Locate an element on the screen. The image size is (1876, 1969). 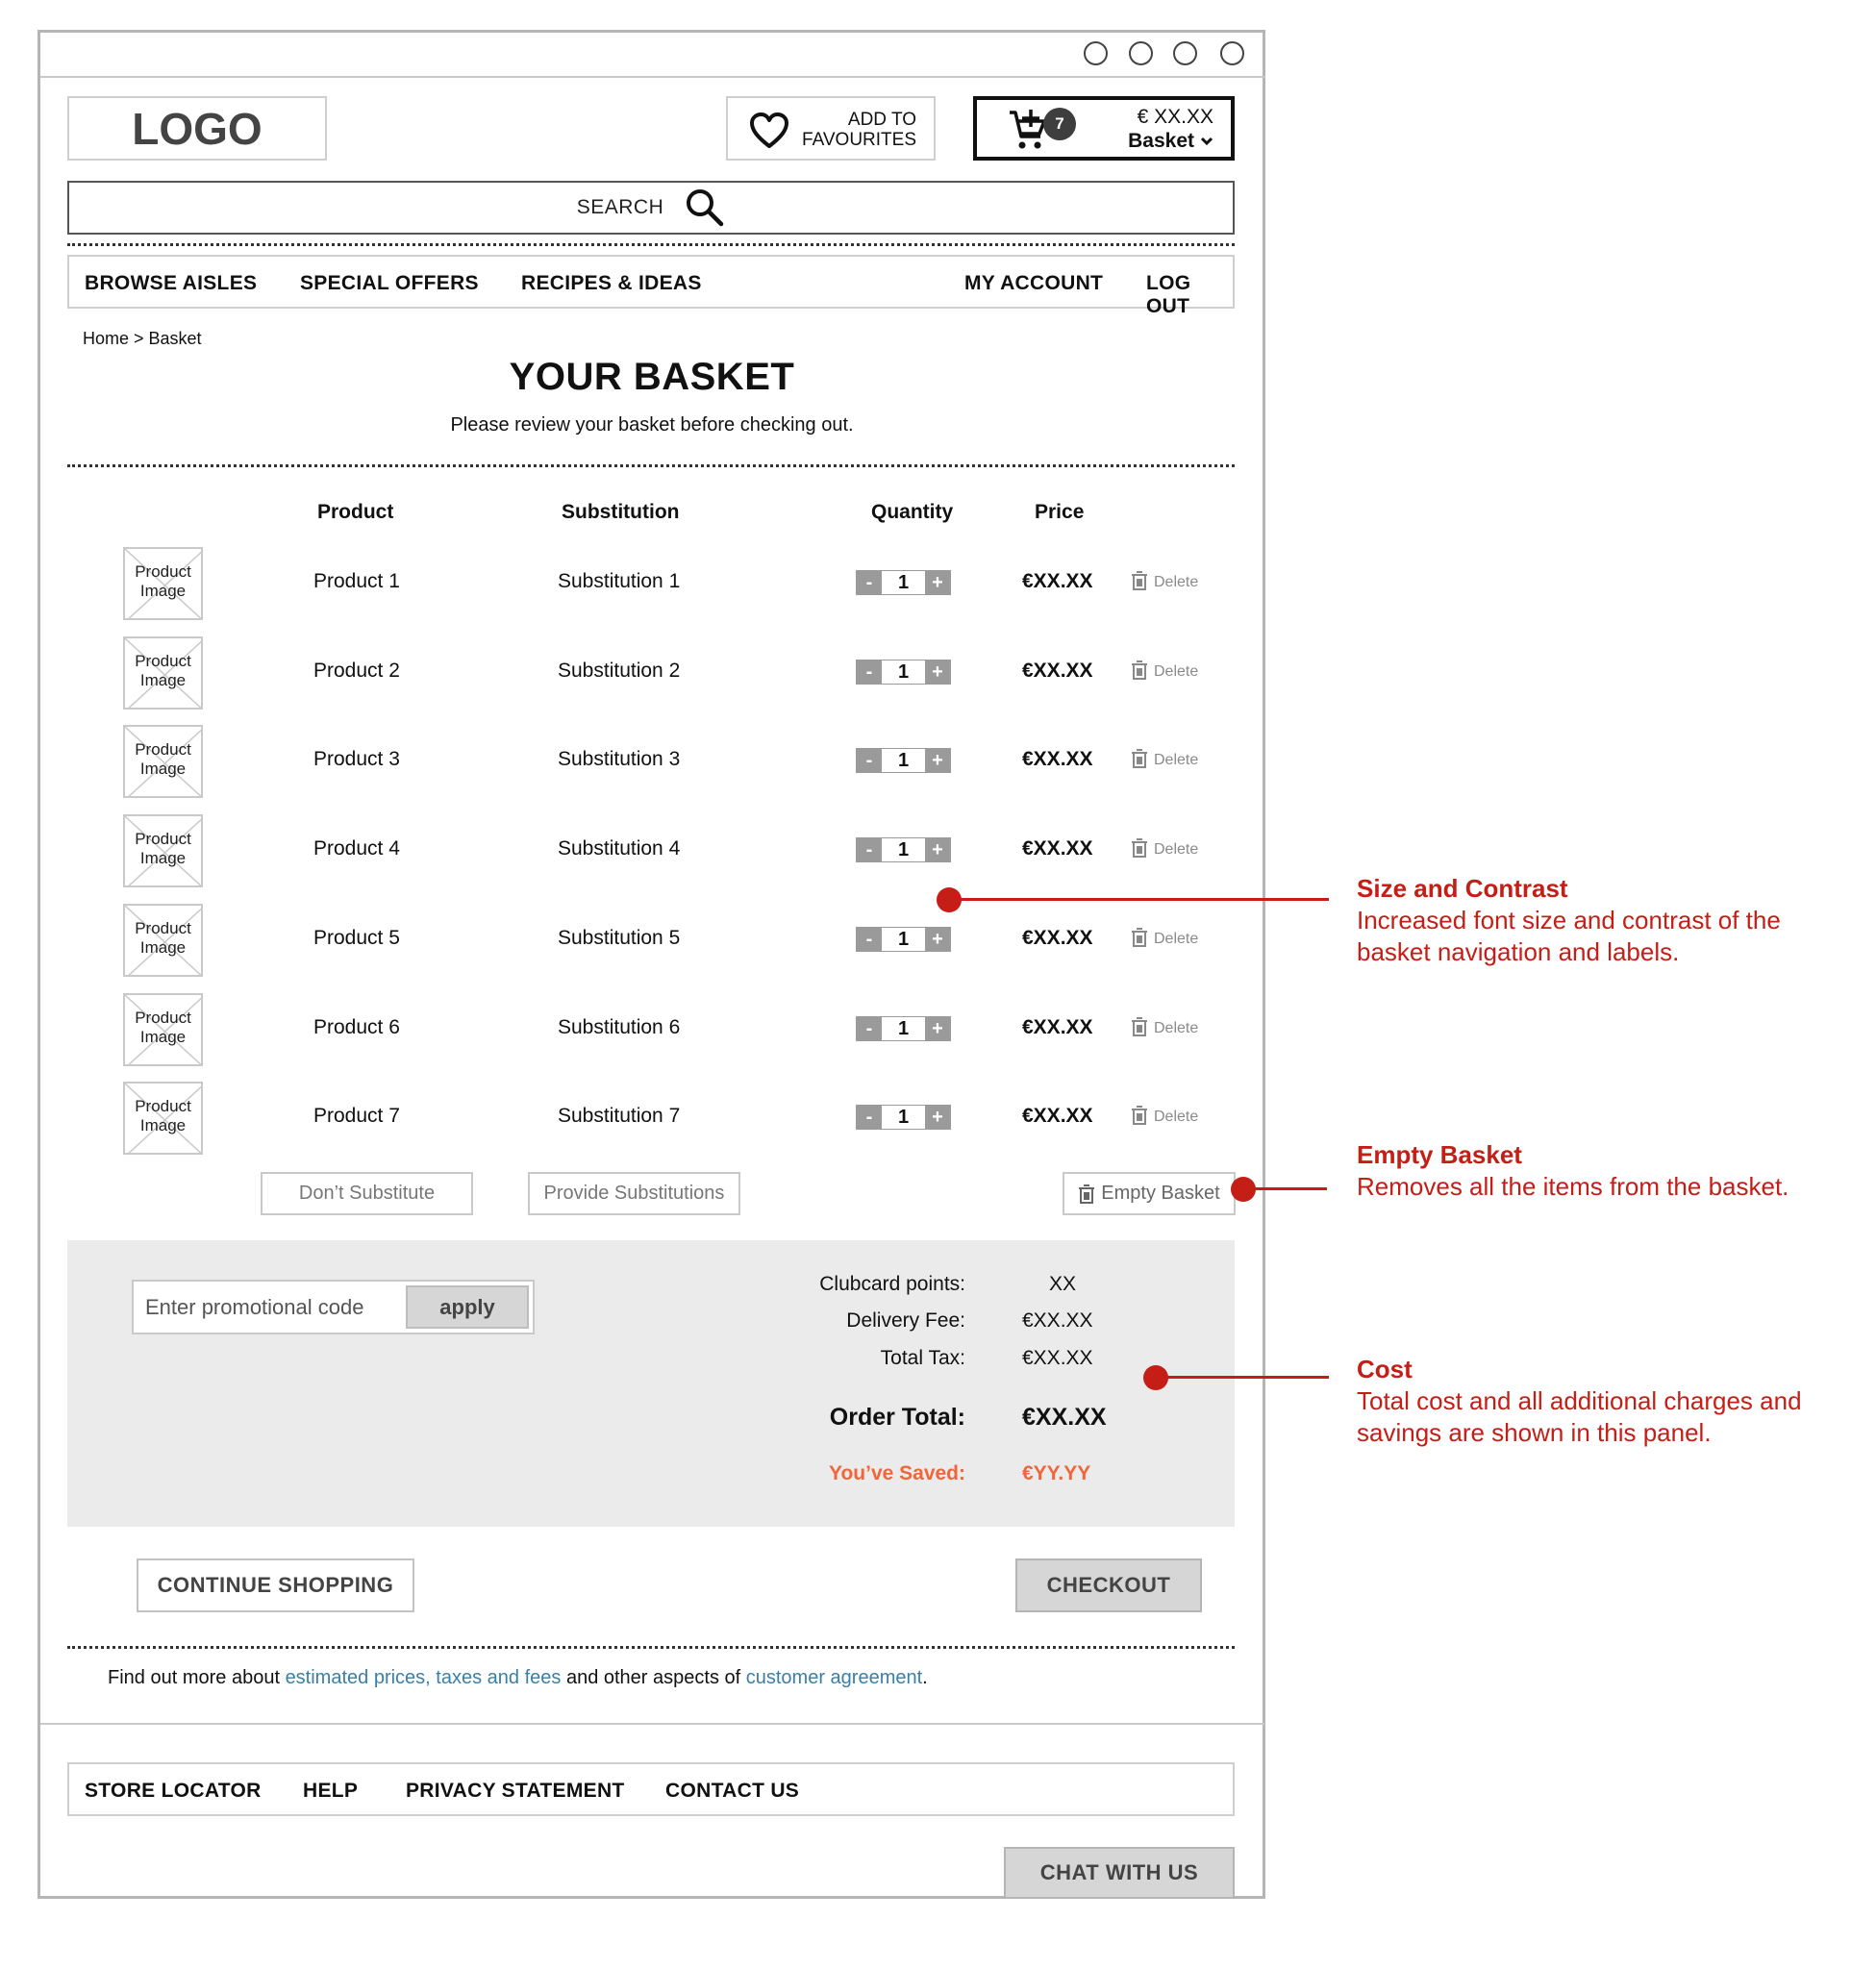
header-product: Product is located at coordinates (355, 512).